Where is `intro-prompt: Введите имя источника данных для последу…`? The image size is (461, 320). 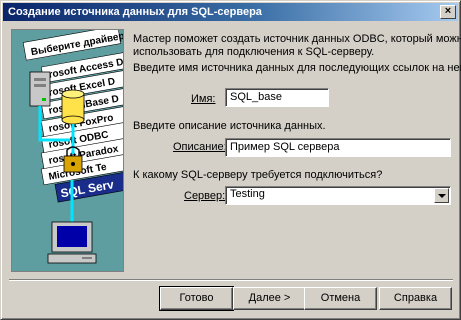 intro-prompt: Введите имя источника данных для последу… is located at coordinates (297, 68).